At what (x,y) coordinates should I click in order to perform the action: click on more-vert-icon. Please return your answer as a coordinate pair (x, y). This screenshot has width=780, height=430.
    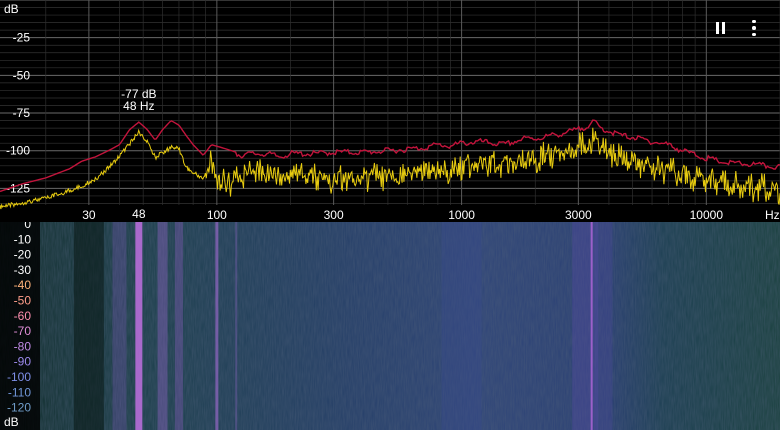
    Looking at the image, I should click on (754, 28).